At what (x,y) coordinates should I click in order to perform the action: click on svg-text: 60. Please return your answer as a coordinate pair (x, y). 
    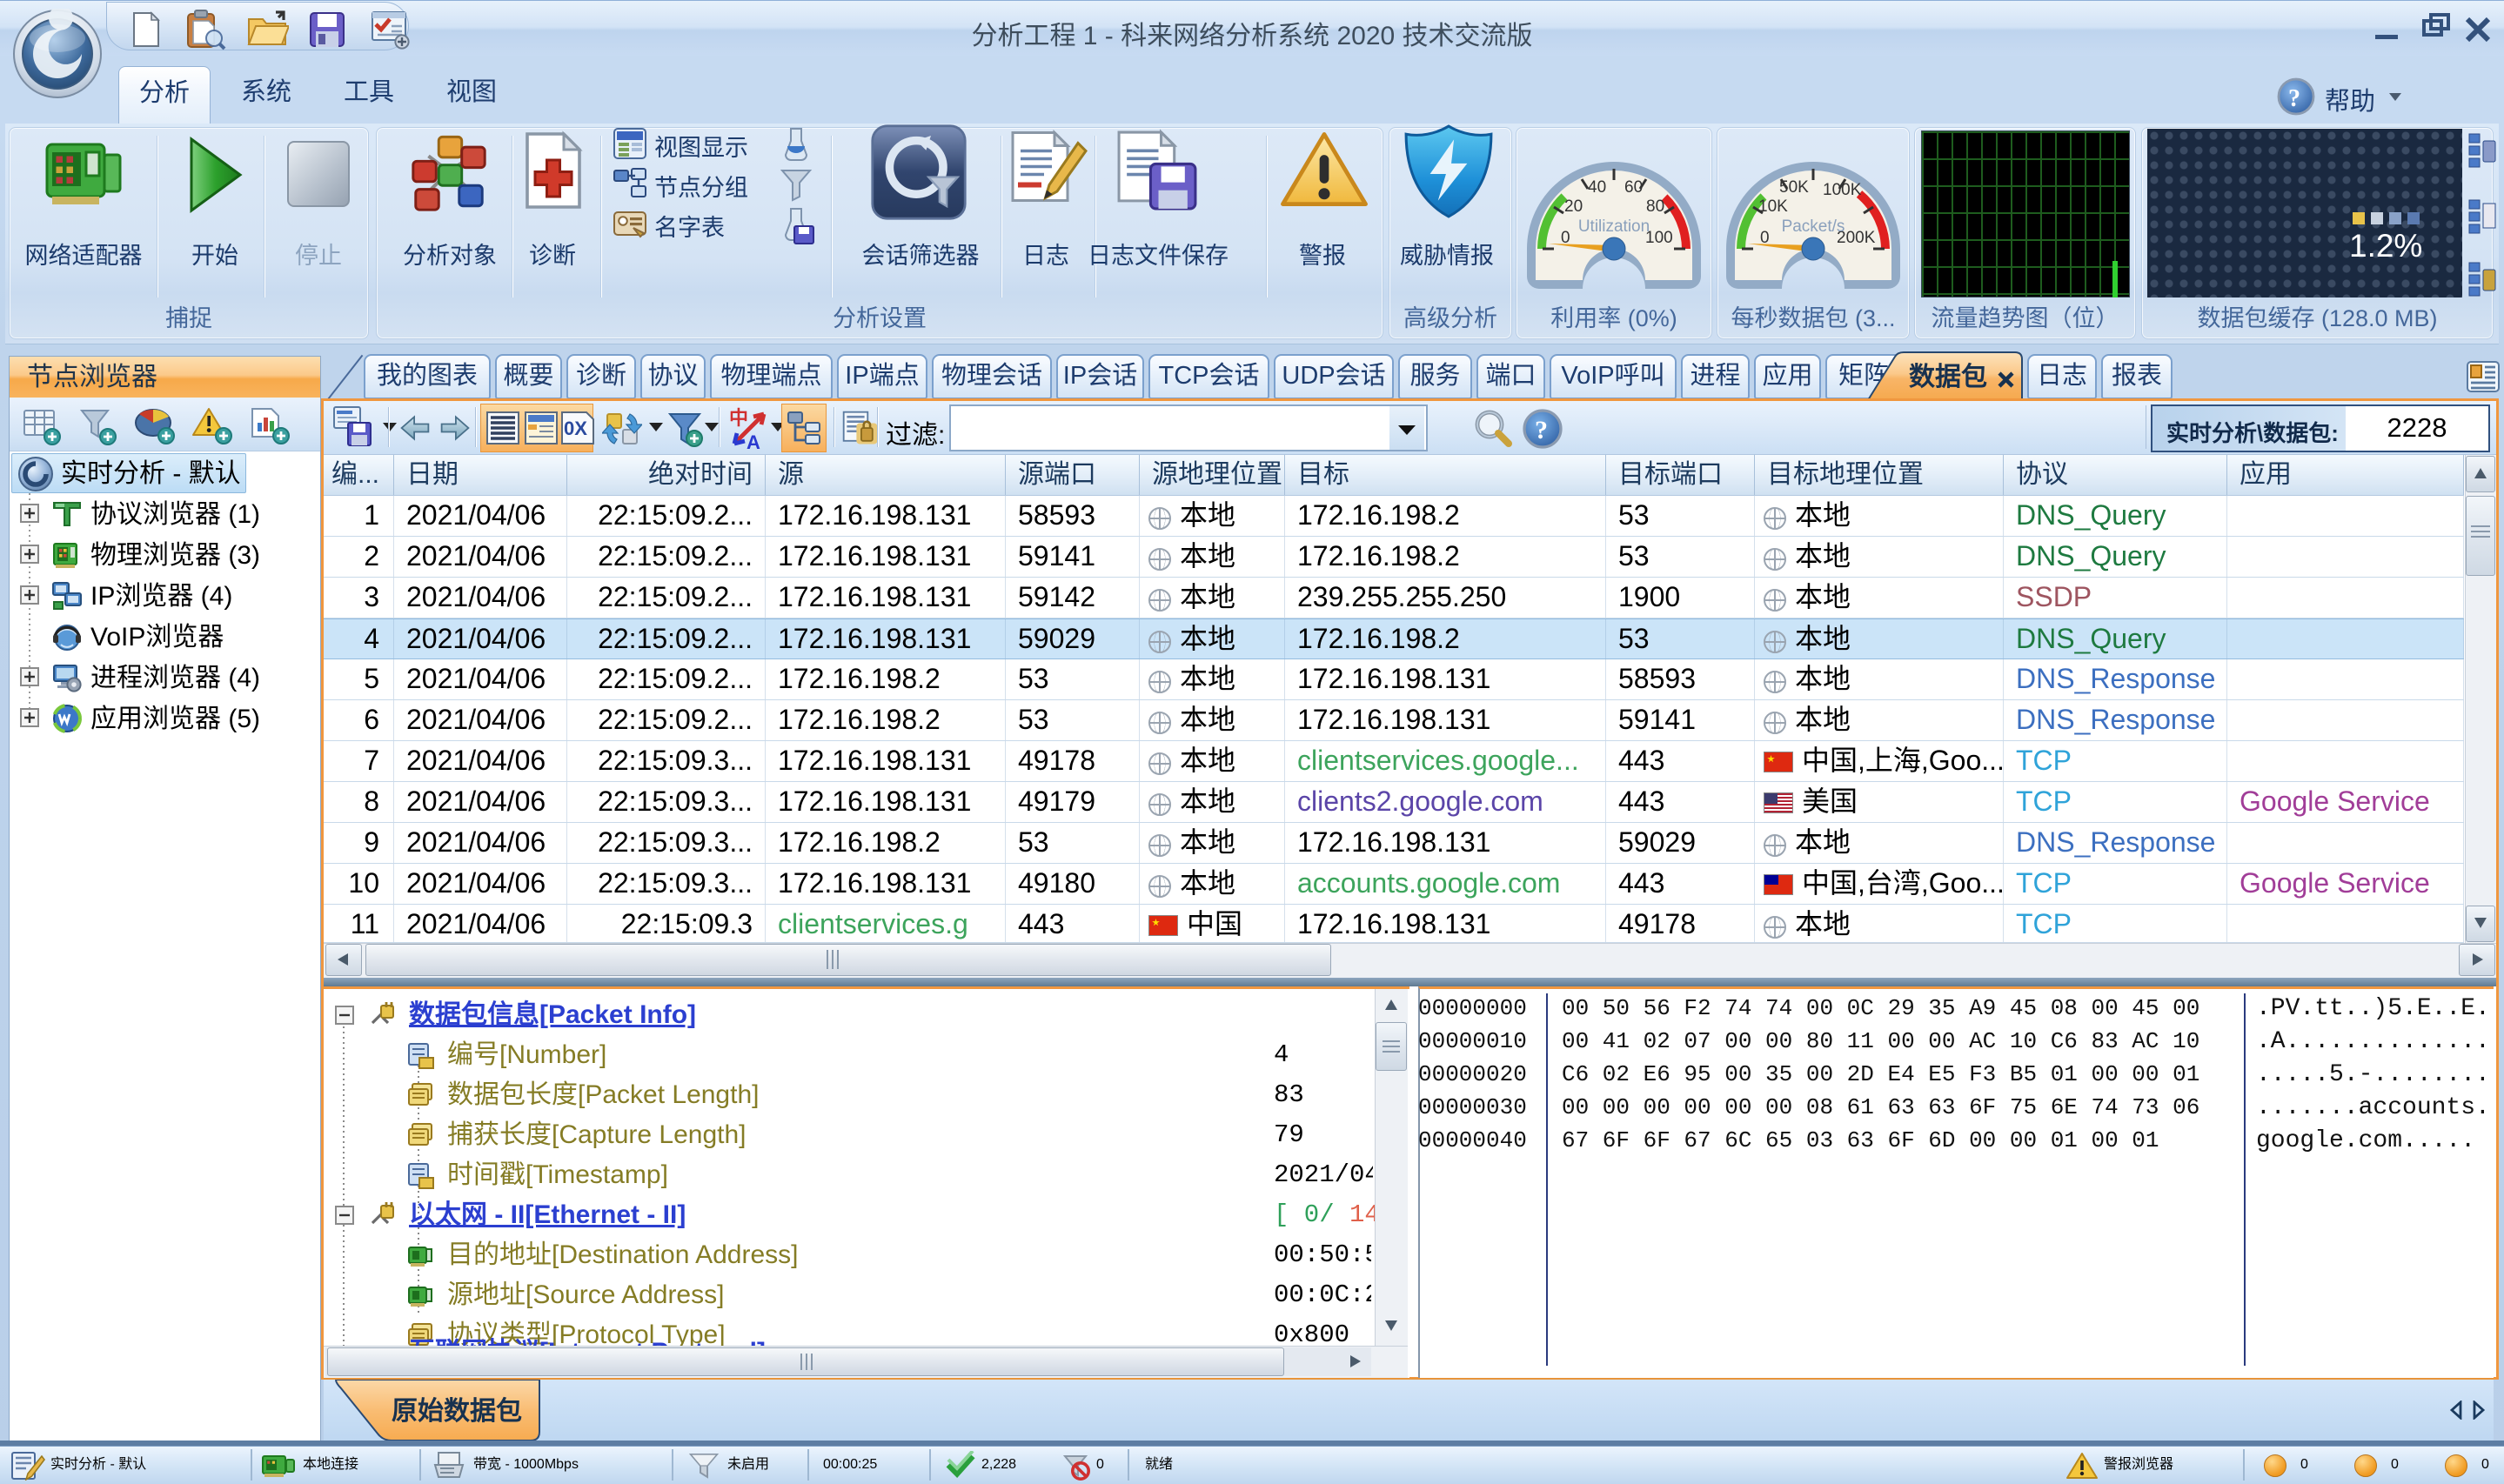
    Looking at the image, I should click on (1633, 187).